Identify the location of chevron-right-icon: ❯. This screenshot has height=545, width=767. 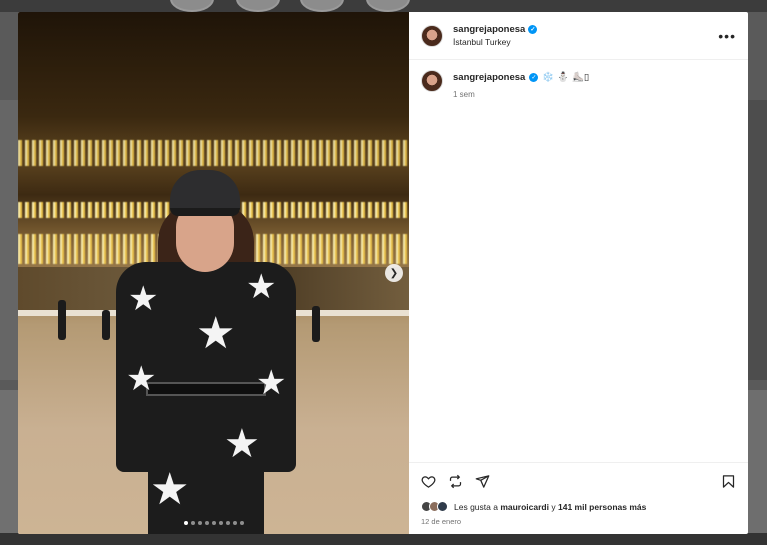
(394, 273).